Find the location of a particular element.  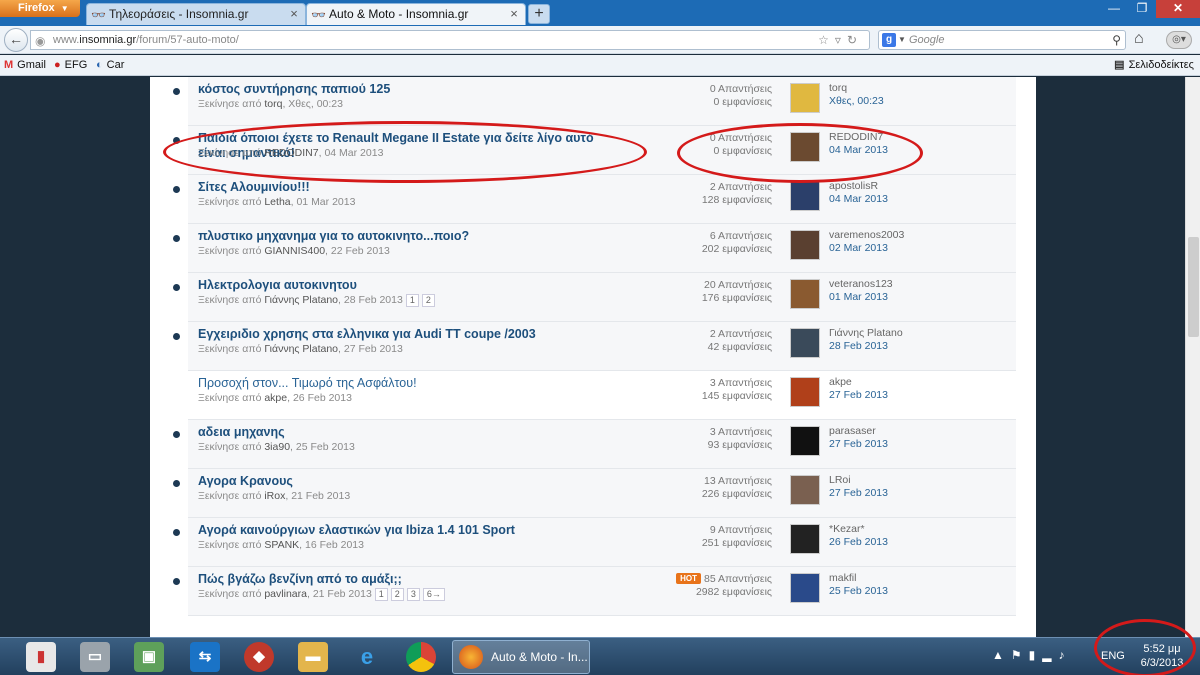

chevron-up-icon: ▲ is located at coordinates (1001, 655).